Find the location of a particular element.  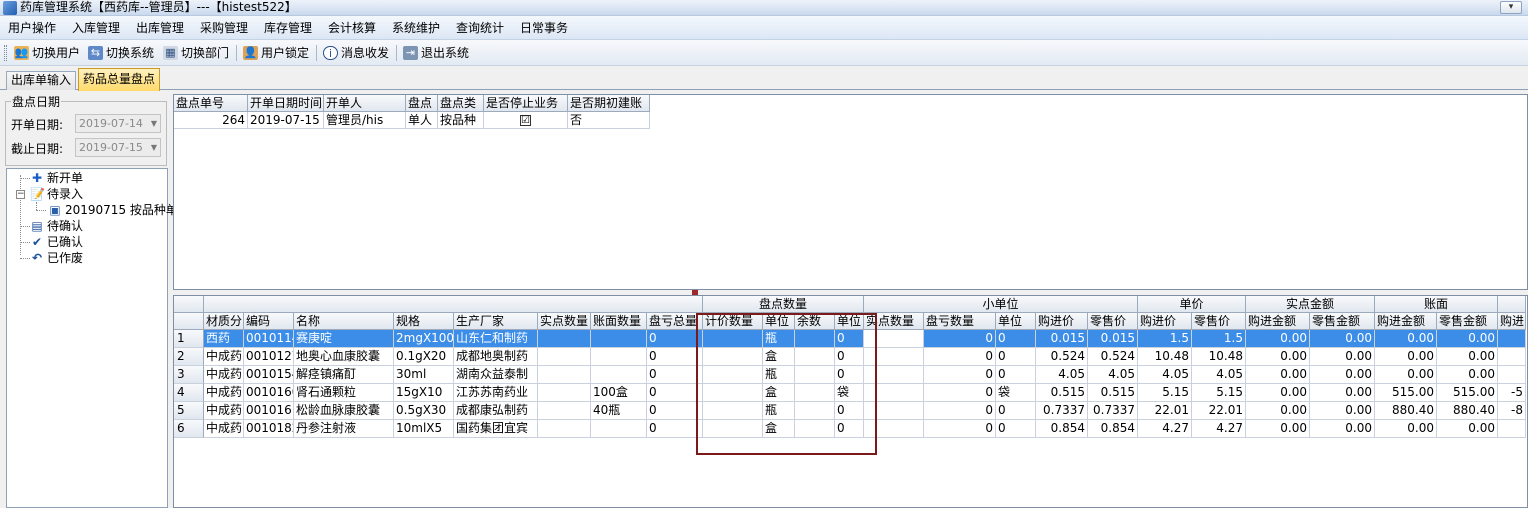

table-cell: 0.1gX20 is located at coordinates (424, 357).